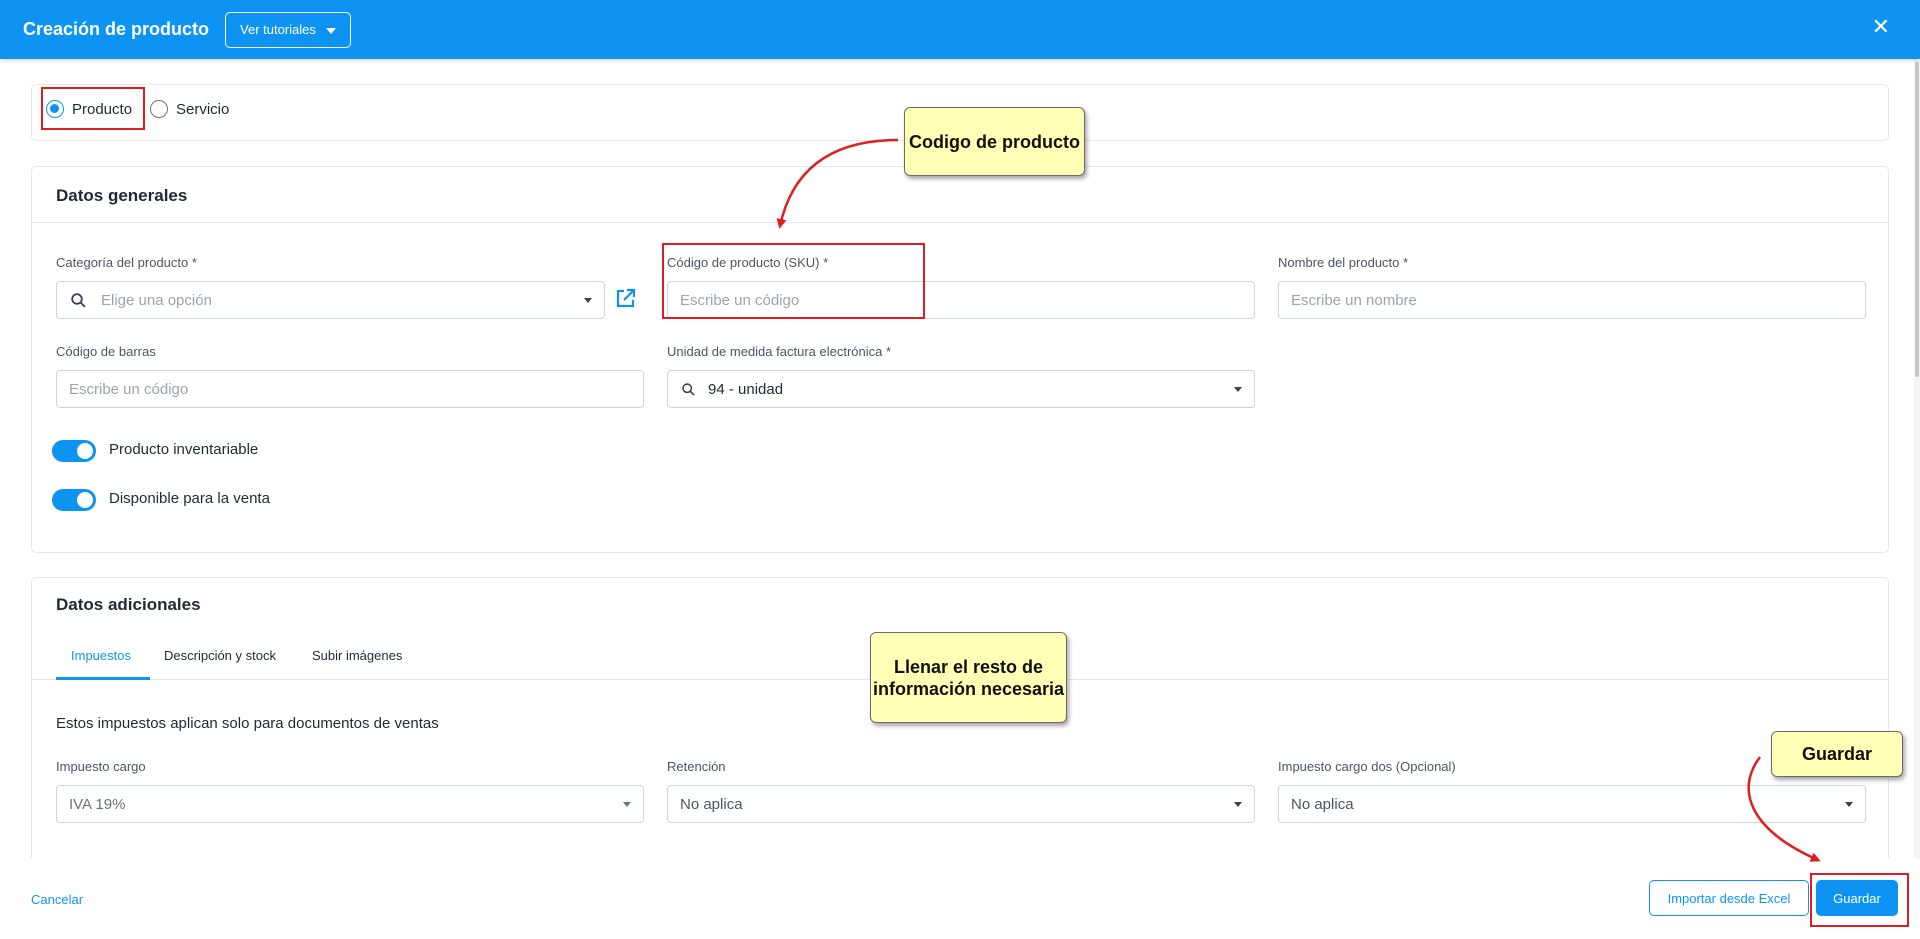 The image size is (1920, 939). I want to click on tutorials-label: Ver tutoriales, so click(278, 29).